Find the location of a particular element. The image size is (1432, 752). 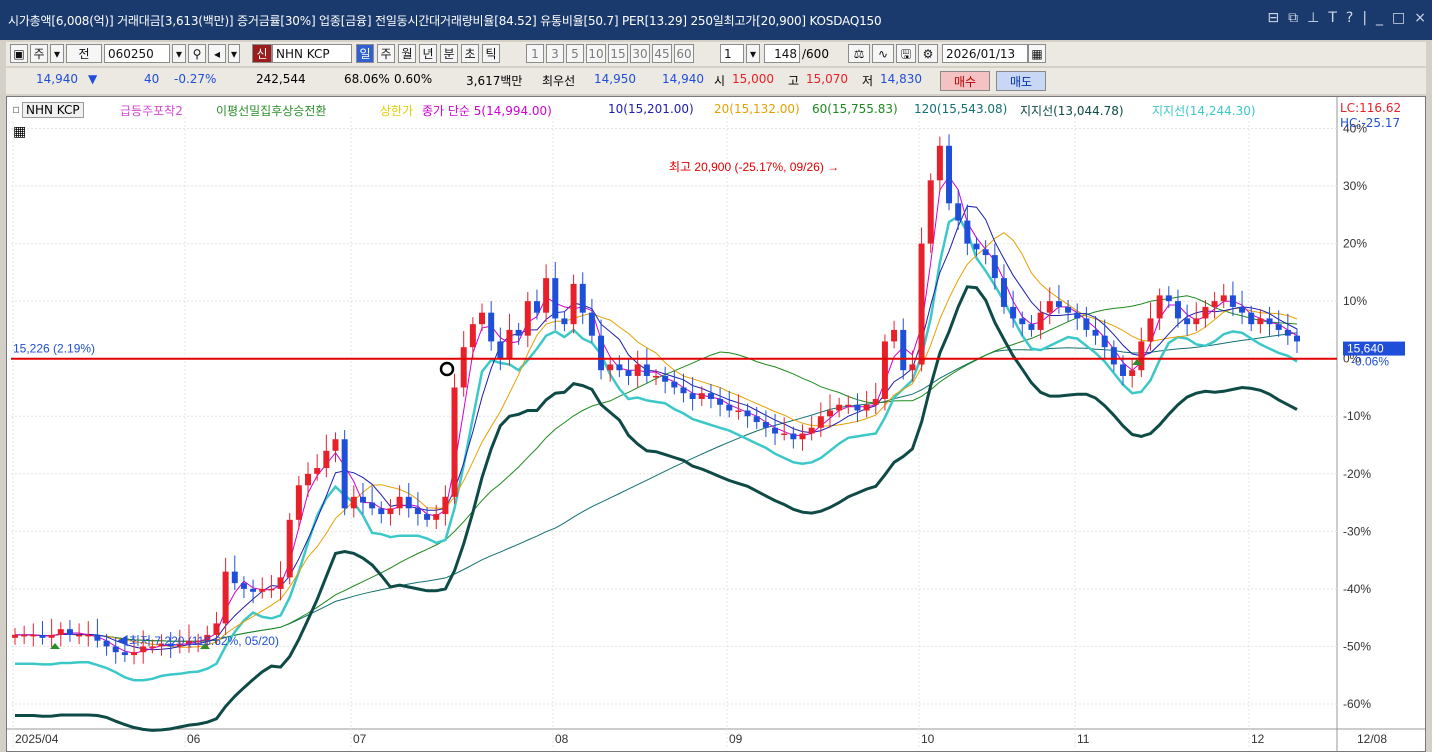

view-button: 전 is located at coordinates (84, 53).